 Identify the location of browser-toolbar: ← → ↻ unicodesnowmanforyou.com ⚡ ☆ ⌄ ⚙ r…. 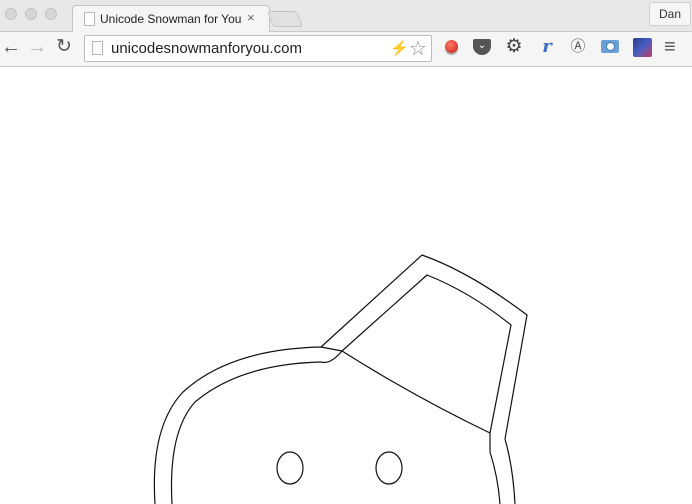
(346, 49).